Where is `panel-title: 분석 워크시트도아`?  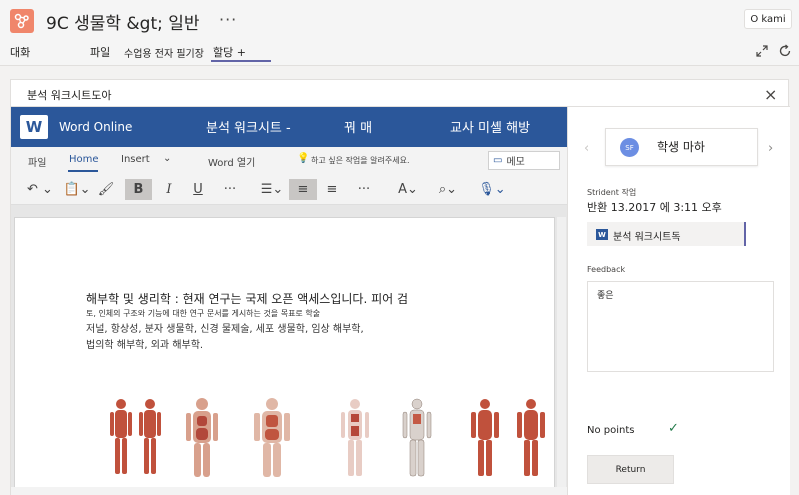
panel-title: 분석 워크시트도아 is located at coordinates (69, 95).